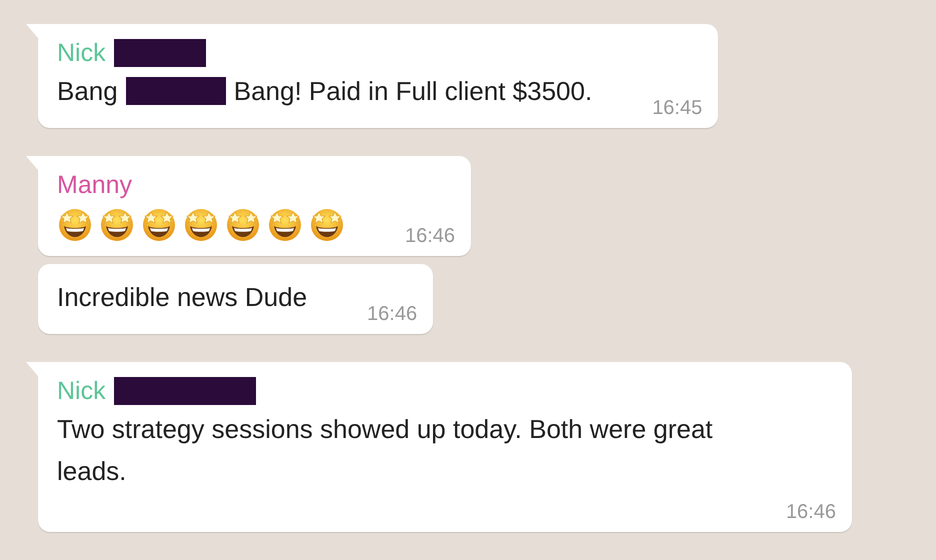 This screenshot has width=936, height=560. Describe the element at coordinates (385, 450) in the screenshot. I see `message-text: Two strategy sessions showed up today. Both were great leads.` at that location.